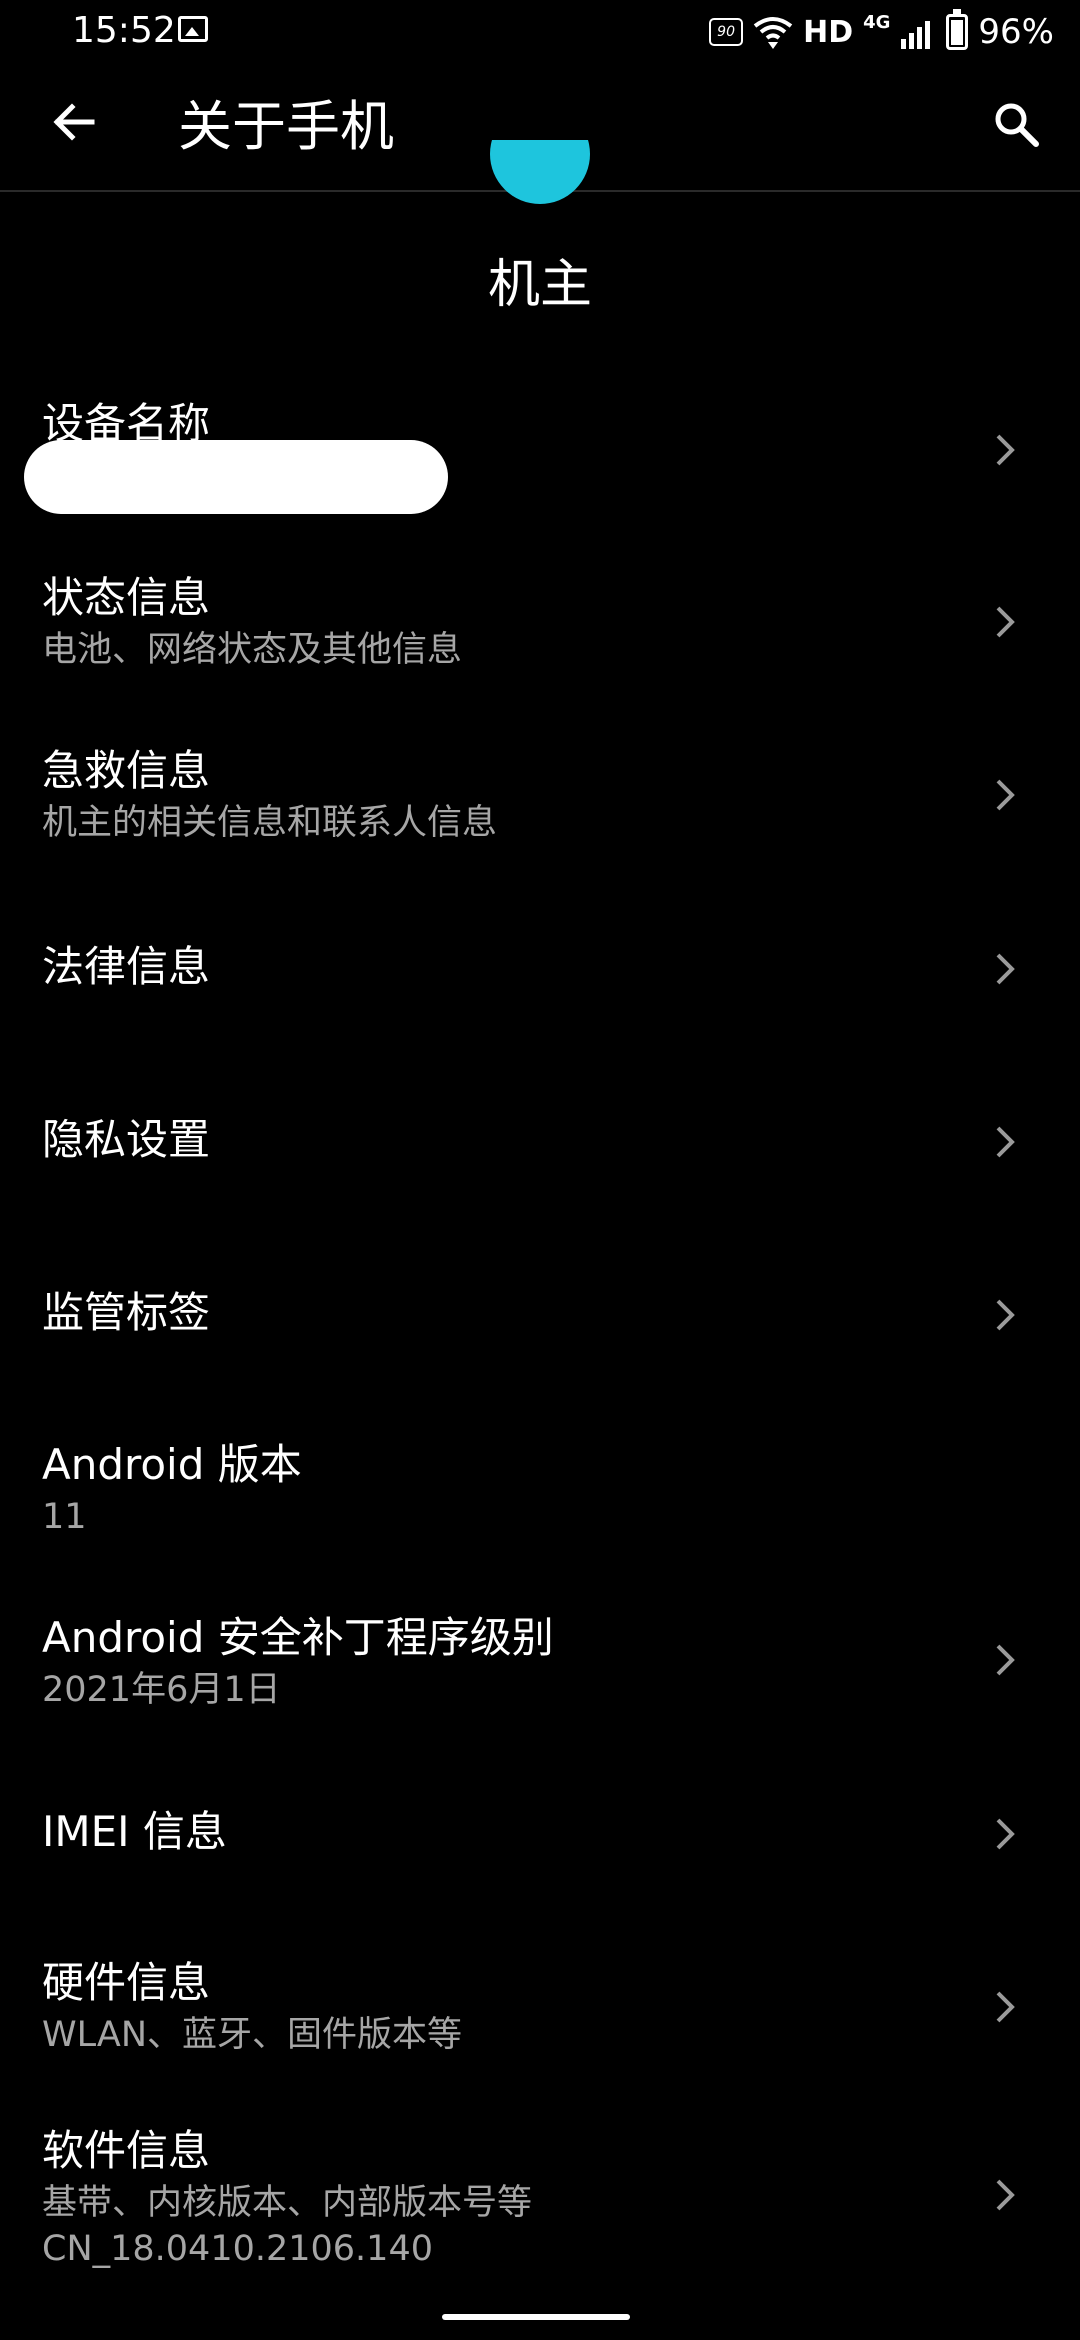 Image resolution: width=1080 pixels, height=2340 pixels. What do you see at coordinates (64, 1517) in the screenshot?
I see `item-subtitle: 11` at bounding box center [64, 1517].